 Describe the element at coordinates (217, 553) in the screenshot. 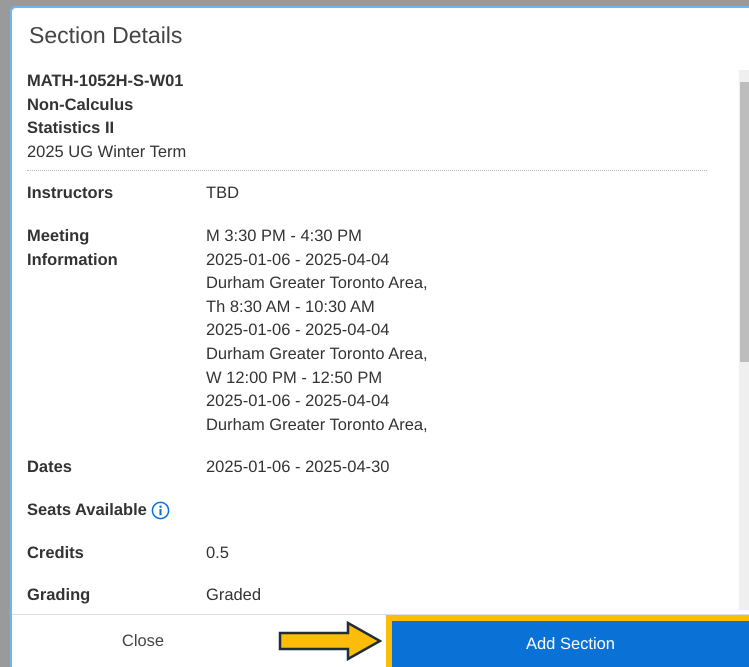

I see `detail-value: 0.5` at that location.